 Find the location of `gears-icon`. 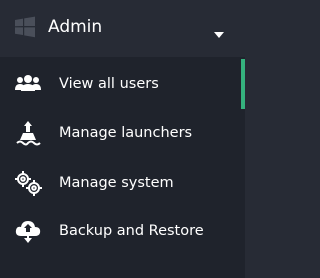

gears-icon is located at coordinates (28, 183).